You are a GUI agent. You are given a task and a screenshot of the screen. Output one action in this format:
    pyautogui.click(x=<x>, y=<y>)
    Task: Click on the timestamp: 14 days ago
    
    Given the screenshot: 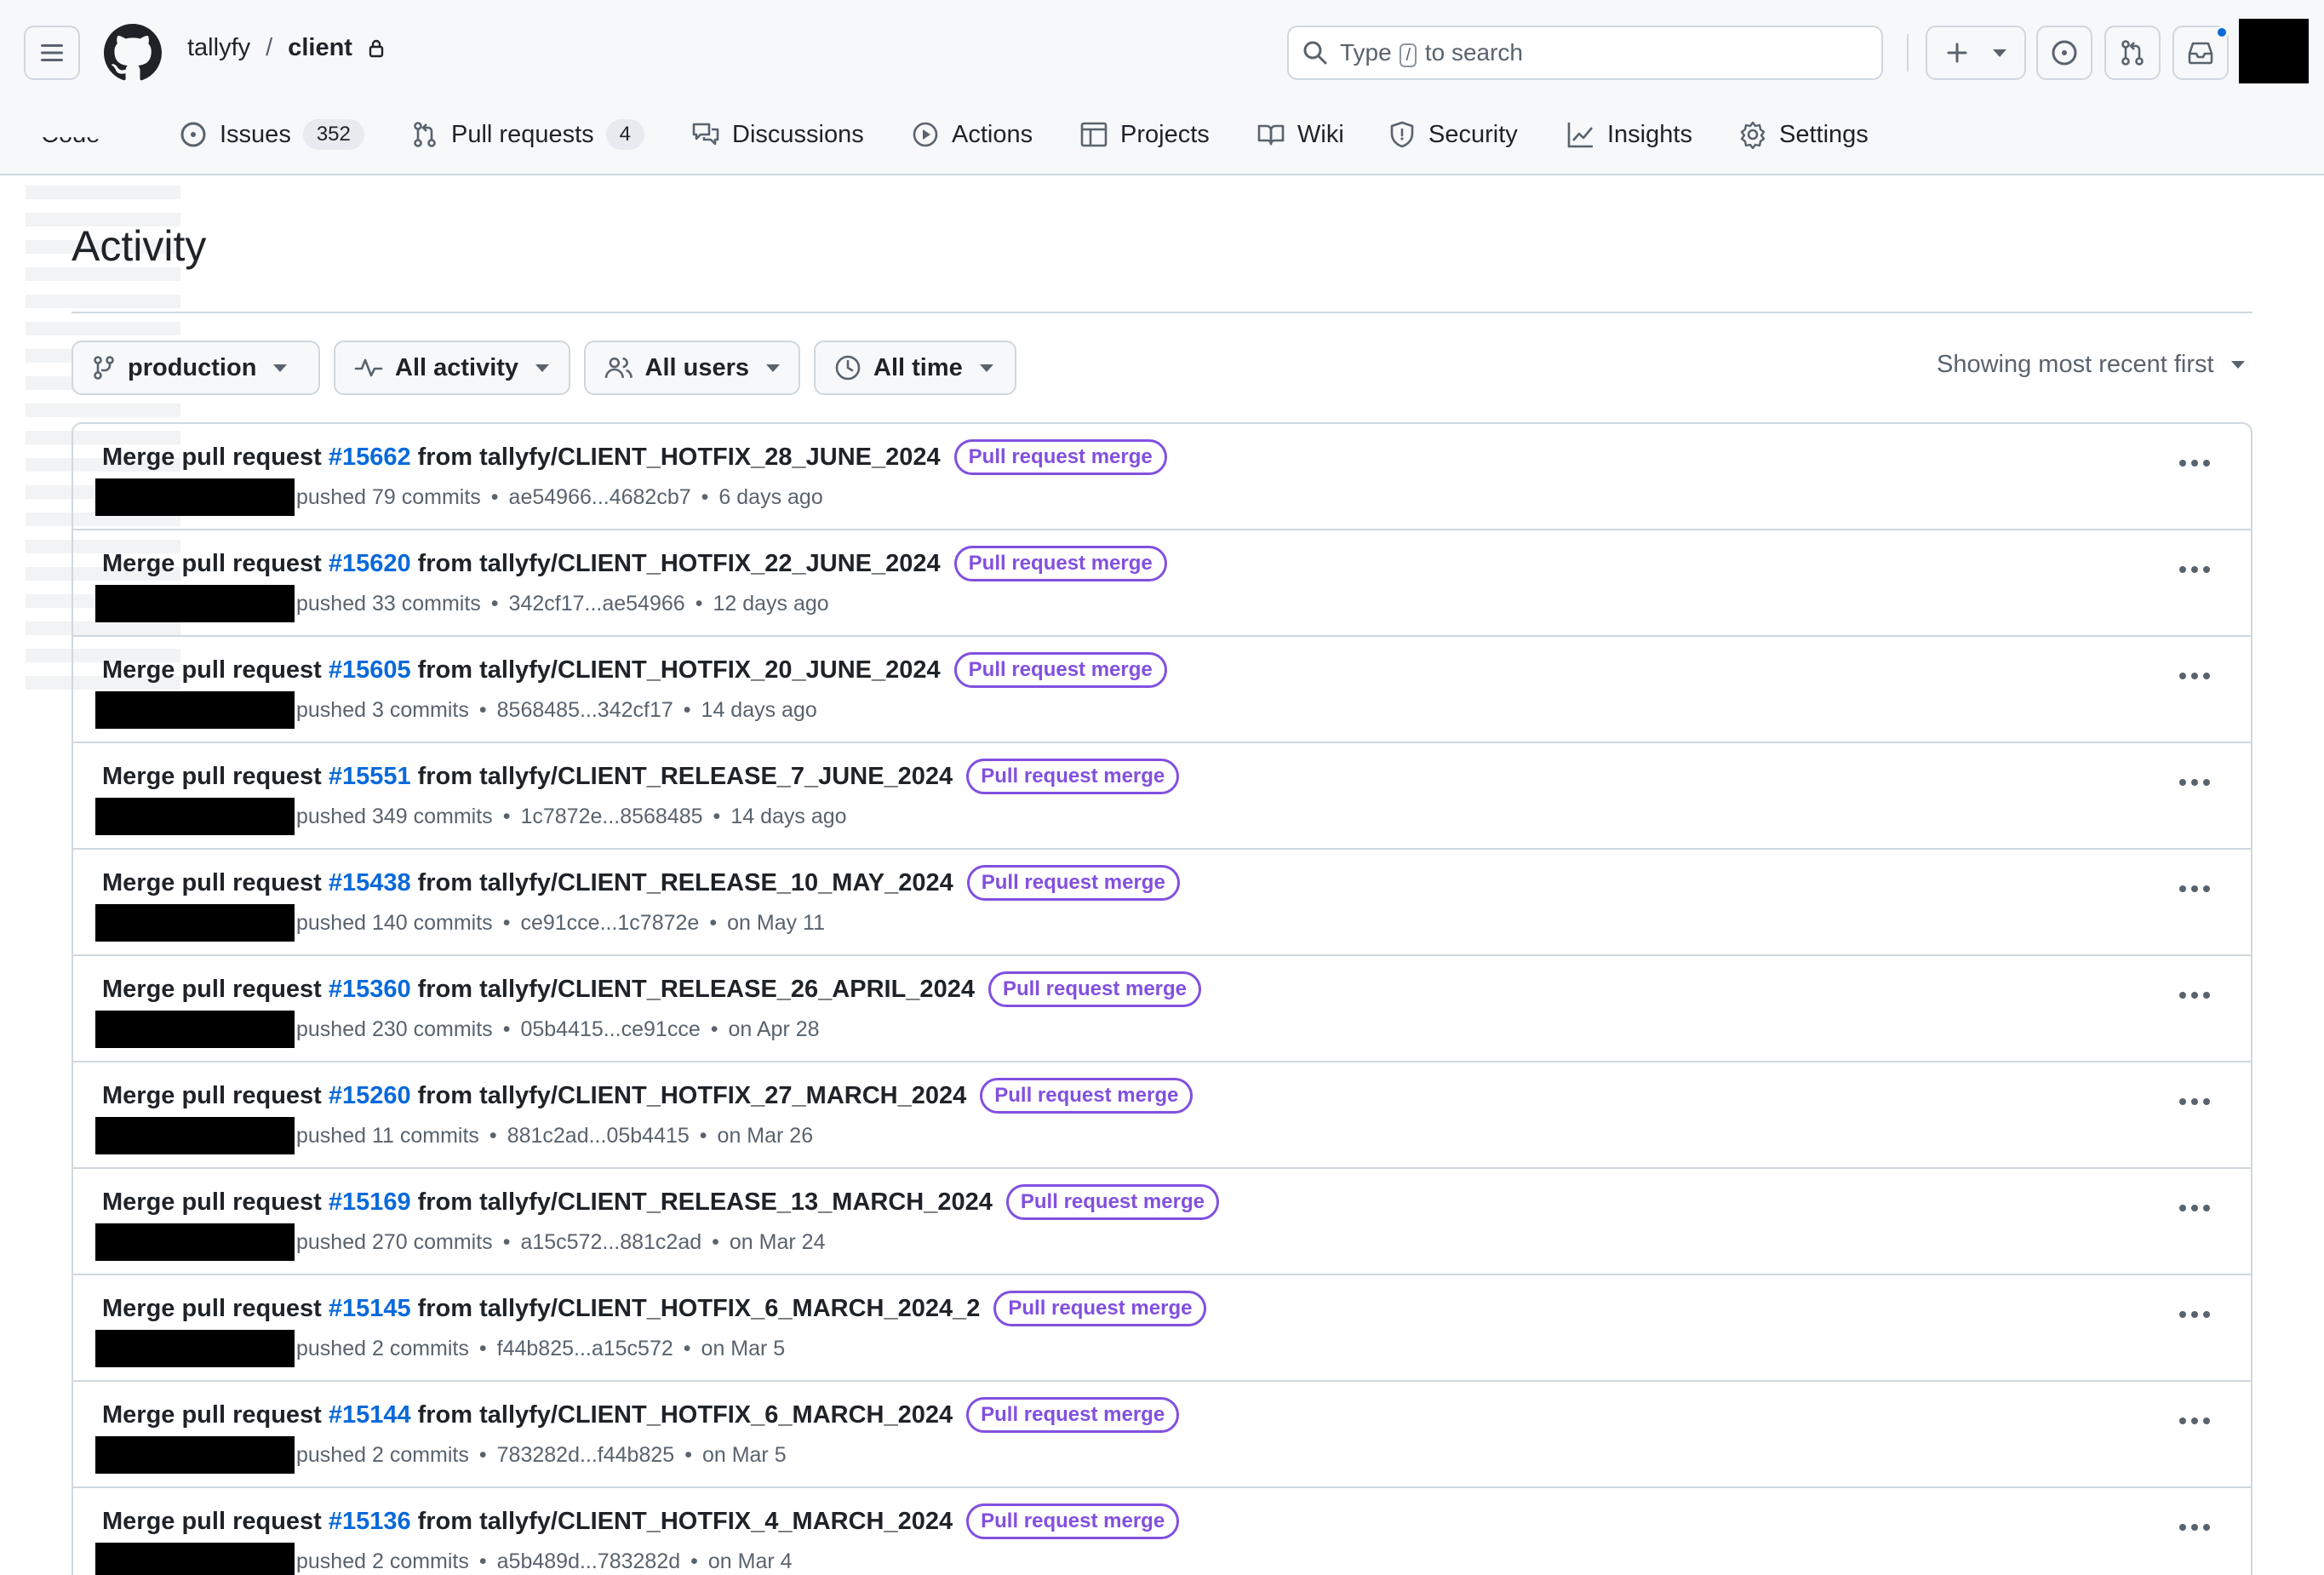 What is the action you would take?
    pyautogui.click(x=759, y=709)
    